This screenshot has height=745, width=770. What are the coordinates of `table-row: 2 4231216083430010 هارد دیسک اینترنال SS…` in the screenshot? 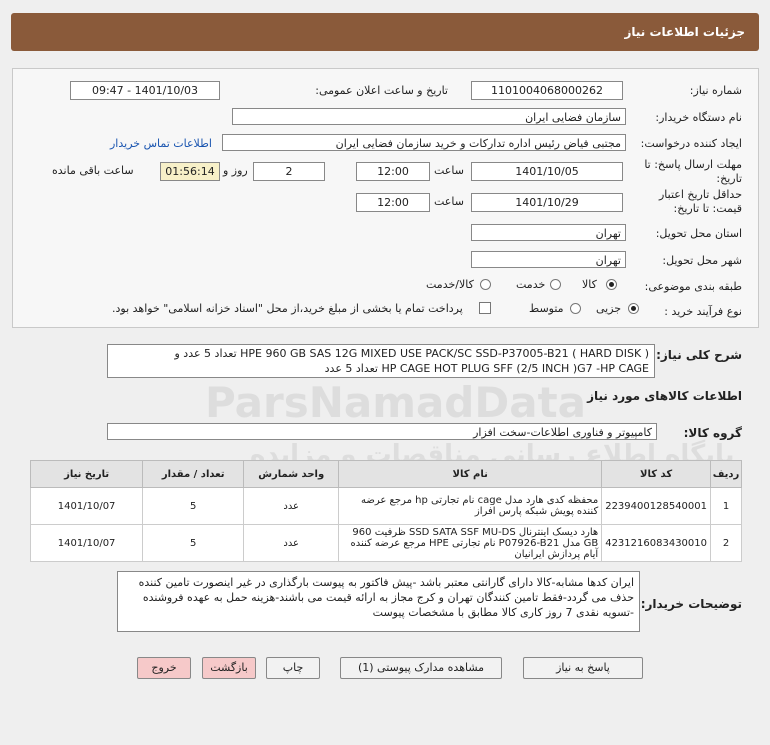 It's located at (385, 543).